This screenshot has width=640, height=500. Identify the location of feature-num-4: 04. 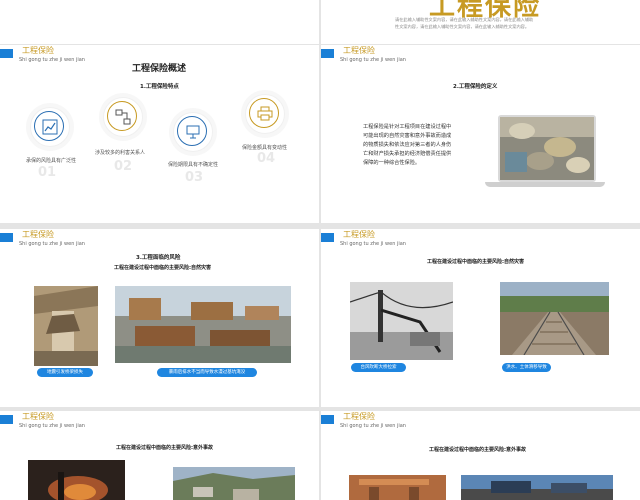
(266, 158).